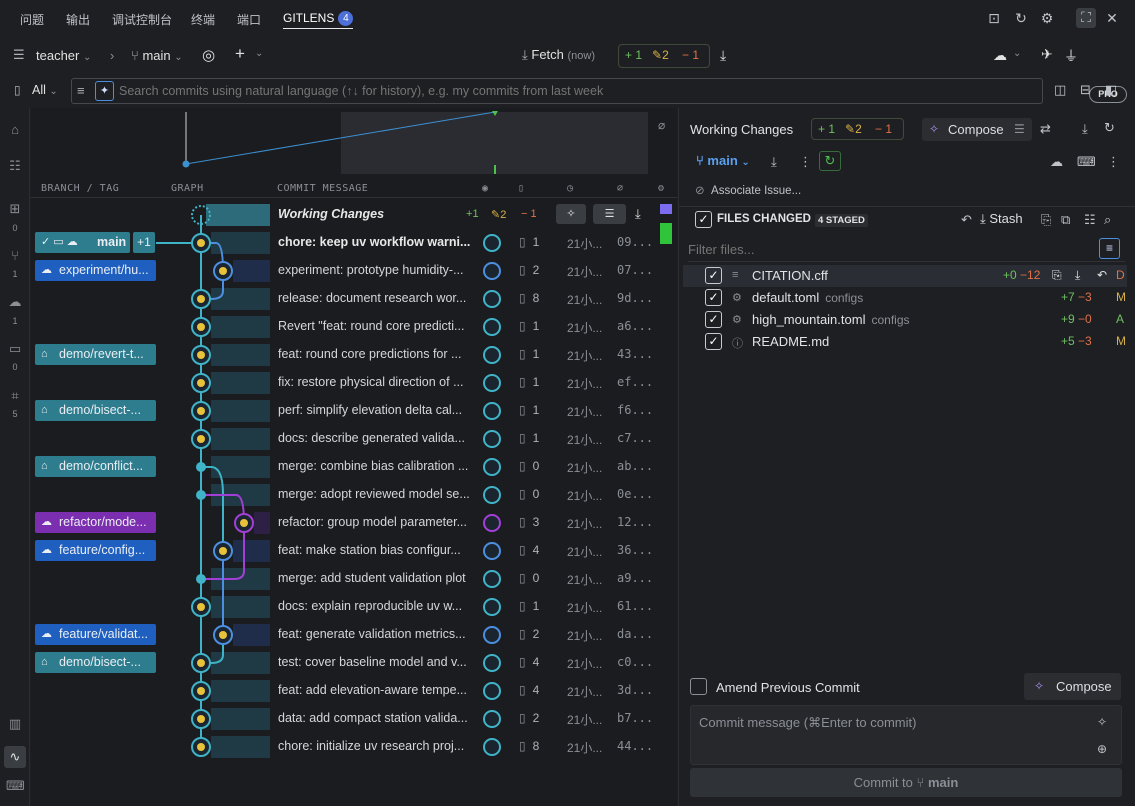  Describe the element at coordinates (1111, 90) in the screenshot. I see `split-right-icon: ◧` at that location.